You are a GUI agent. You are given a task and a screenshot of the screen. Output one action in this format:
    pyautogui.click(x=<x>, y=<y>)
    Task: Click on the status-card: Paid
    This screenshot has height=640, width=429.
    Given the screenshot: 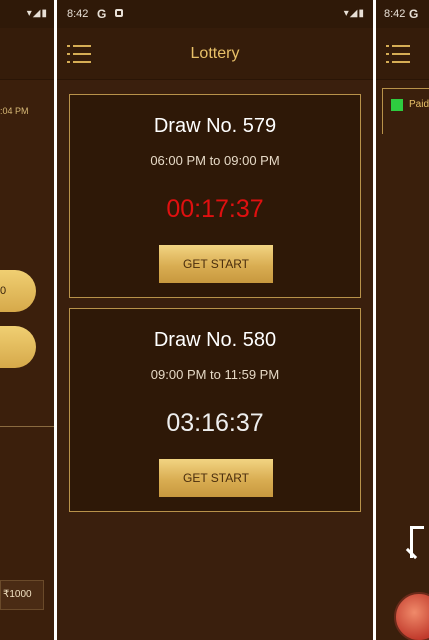 What is the action you would take?
    pyautogui.click(x=405, y=111)
    